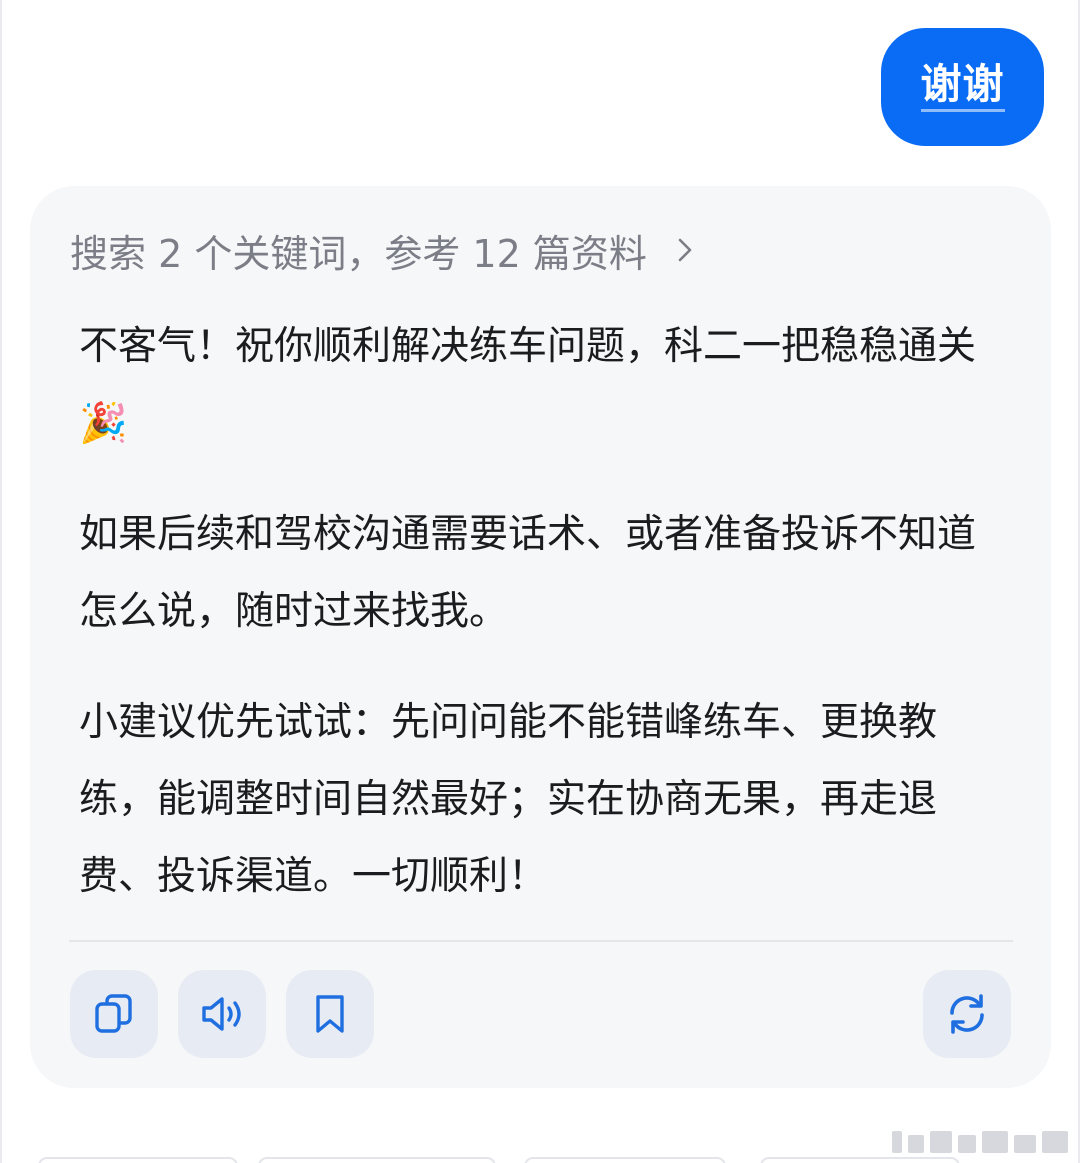 The height and width of the screenshot is (1163, 1080). I want to click on user-message-bubble: 谢谢, so click(962, 87).